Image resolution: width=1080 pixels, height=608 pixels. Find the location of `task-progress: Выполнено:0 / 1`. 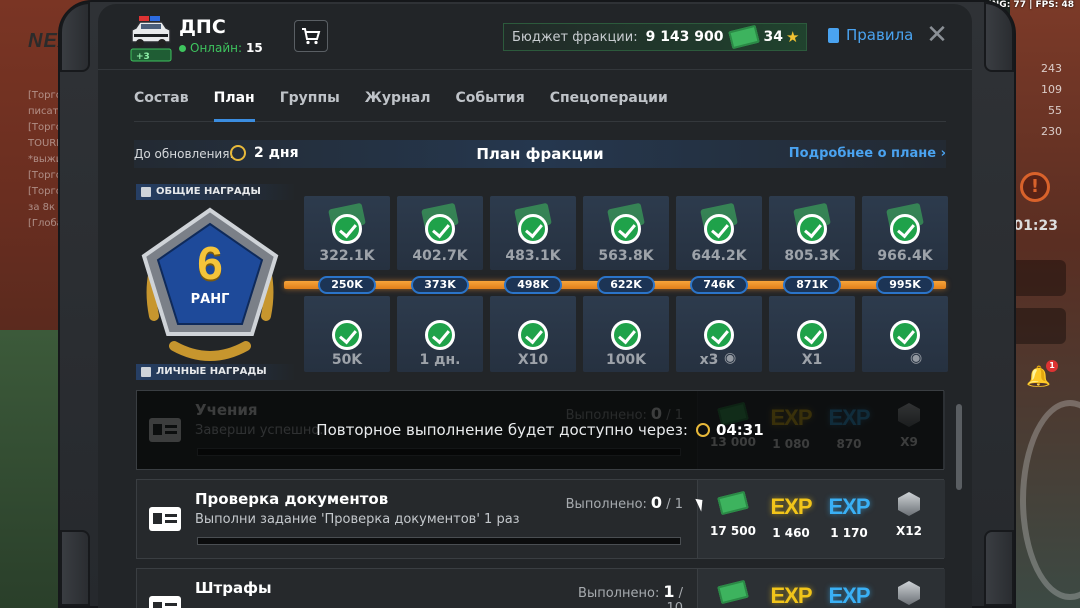

task-progress: Выполнено:0 / 1 is located at coordinates (624, 502).